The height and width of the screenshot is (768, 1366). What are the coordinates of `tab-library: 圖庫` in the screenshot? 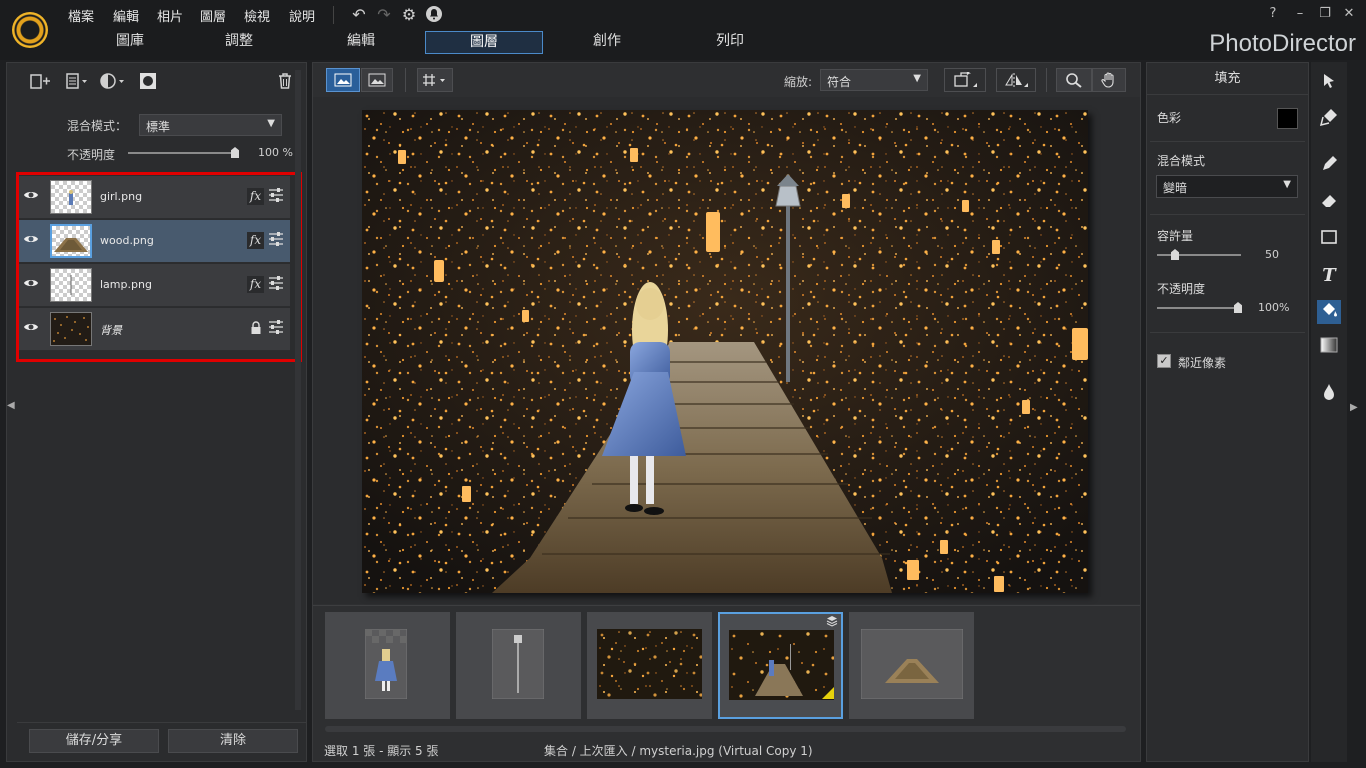 It's located at (130, 42).